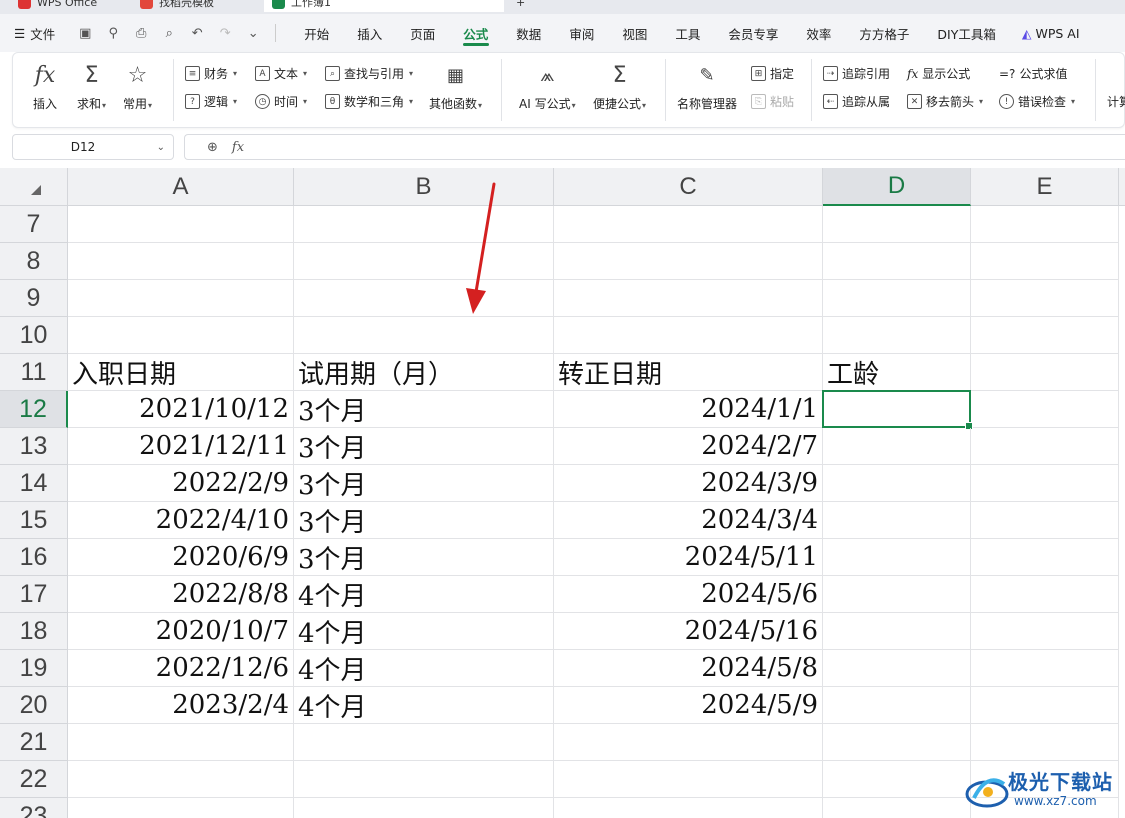  I want to click on cell-a14: 2022/2/9, so click(181, 483).